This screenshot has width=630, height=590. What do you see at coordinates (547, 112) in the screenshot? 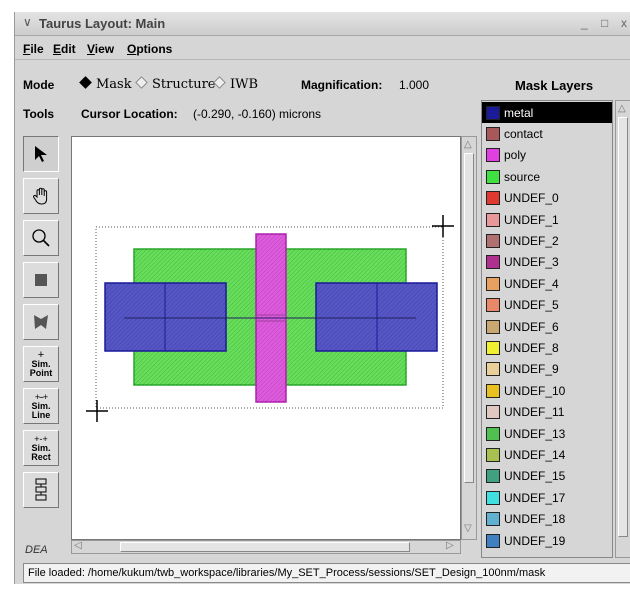
I see `mask-layer-item: metal` at bounding box center [547, 112].